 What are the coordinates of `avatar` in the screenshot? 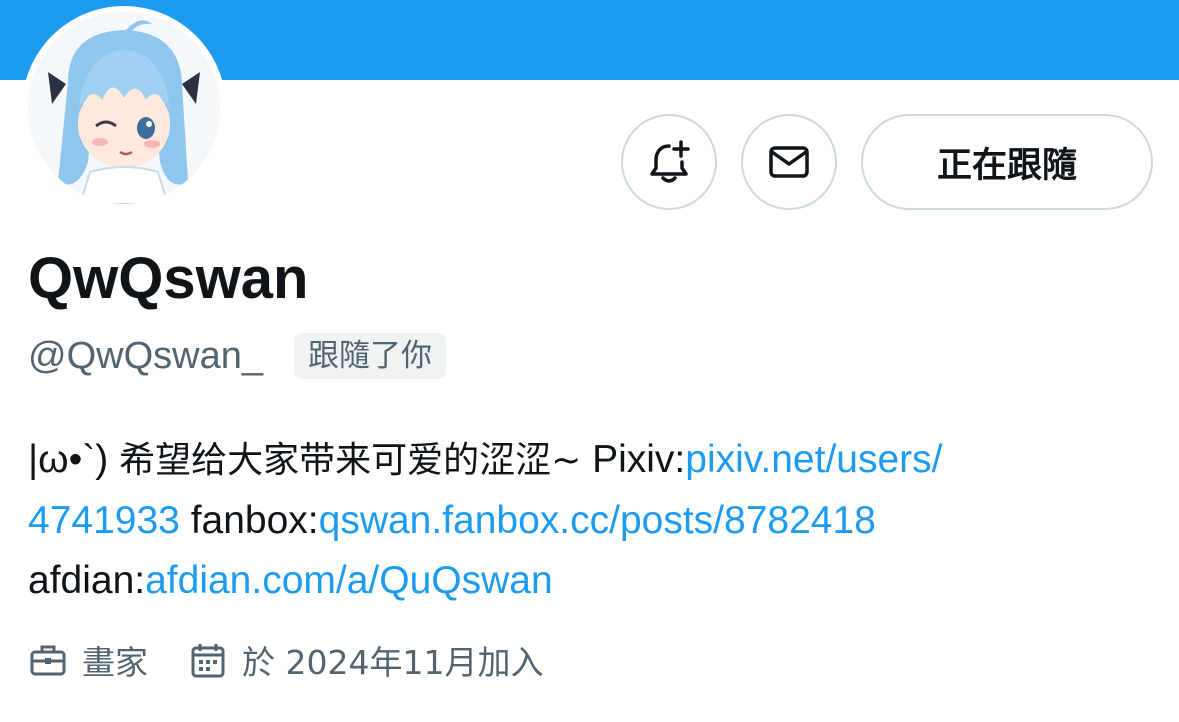 It's located at (124, 108).